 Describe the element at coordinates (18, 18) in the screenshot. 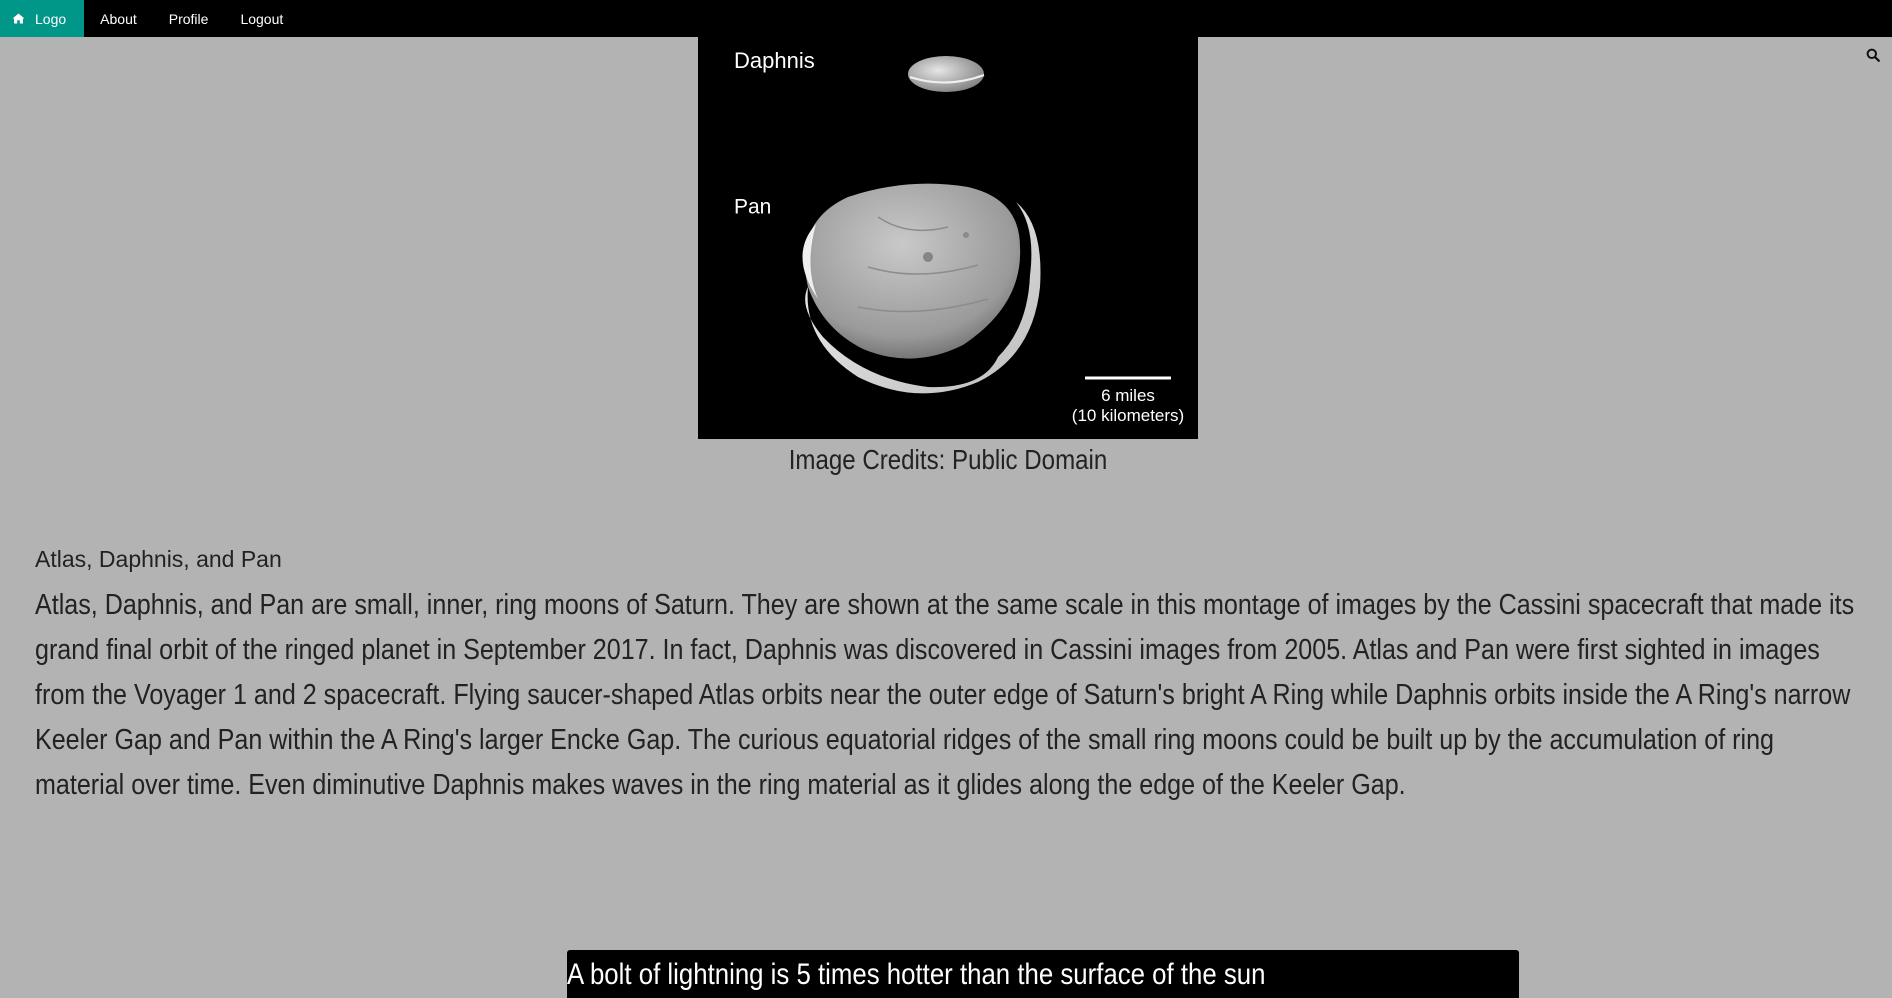

I see `home-icon` at that location.